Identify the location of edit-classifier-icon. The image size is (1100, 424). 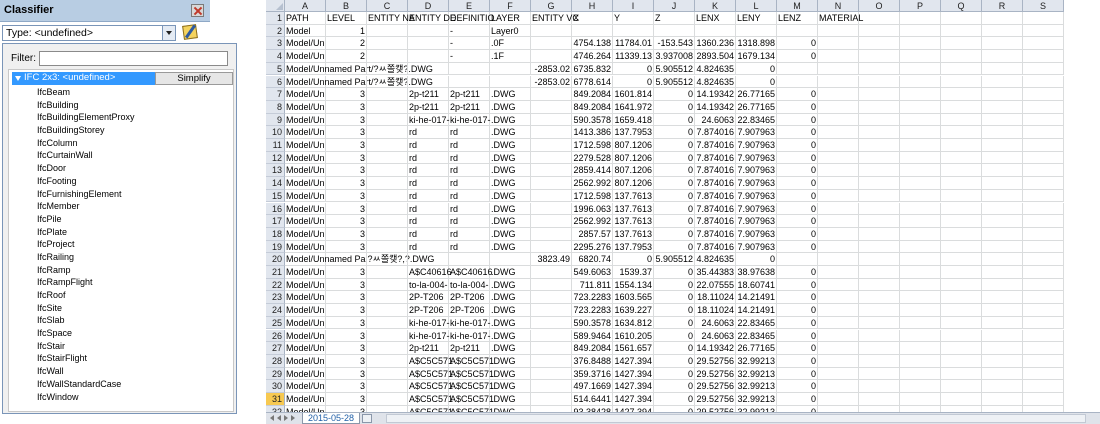
(191, 32).